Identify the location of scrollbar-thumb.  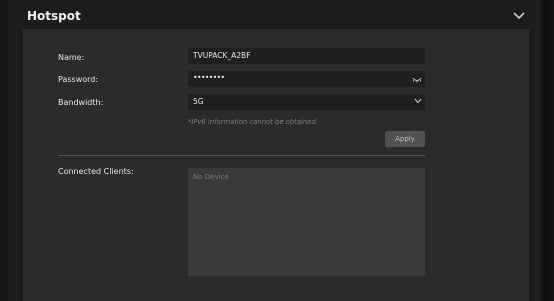
(546, 150).